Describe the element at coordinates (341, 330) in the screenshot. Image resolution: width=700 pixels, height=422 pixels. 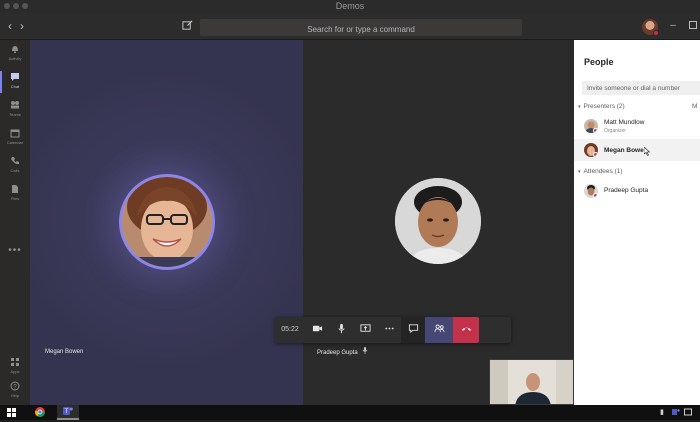
I see `microphone-button` at that location.